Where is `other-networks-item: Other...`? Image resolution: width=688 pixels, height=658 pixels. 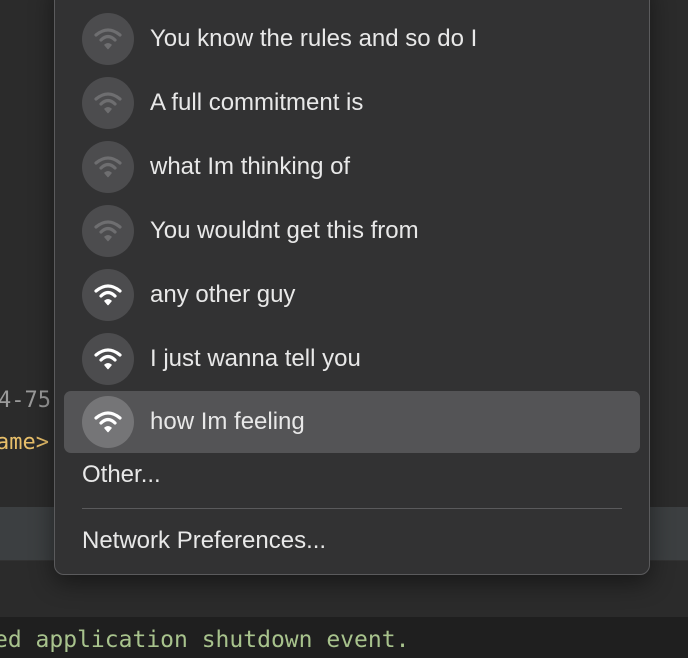 other-networks-item: Other... is located at coordinates (121, 475).